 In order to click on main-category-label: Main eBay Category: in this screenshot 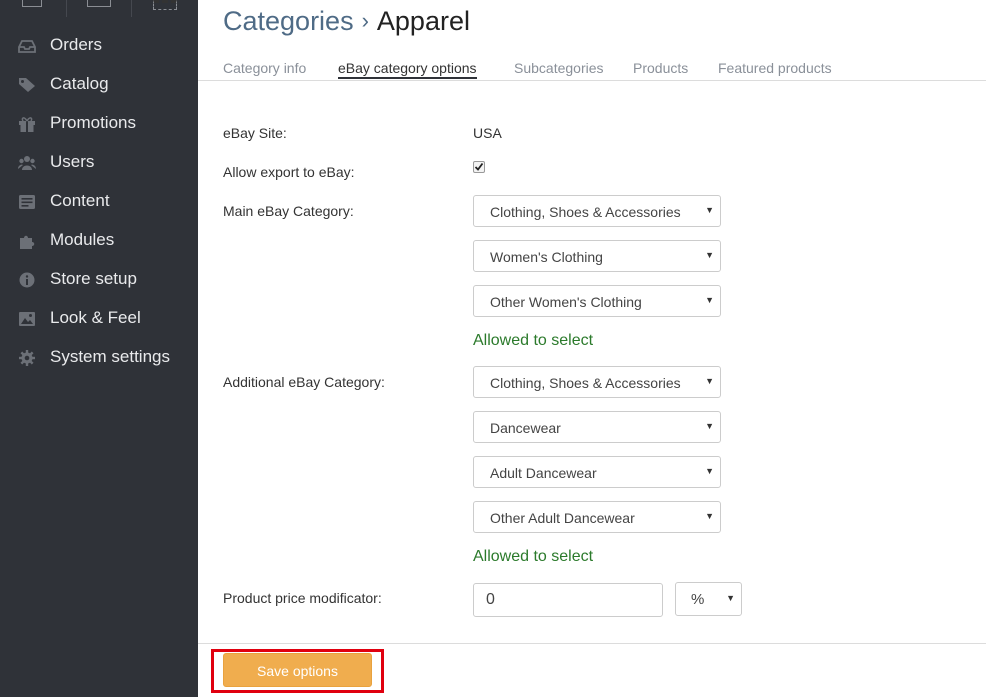, I will do `click(288, 211)`.